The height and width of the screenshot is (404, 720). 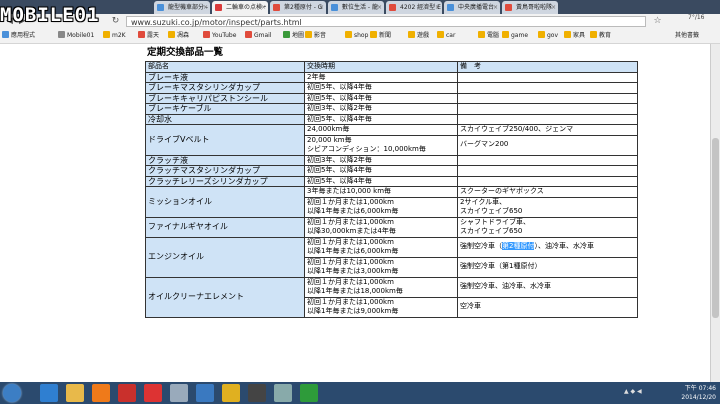 What do you see at coordinates (381, 109) in the screenshot?
I see `interval-cell: 初回3年、以降2年毎` at bounding box center [381, 109].